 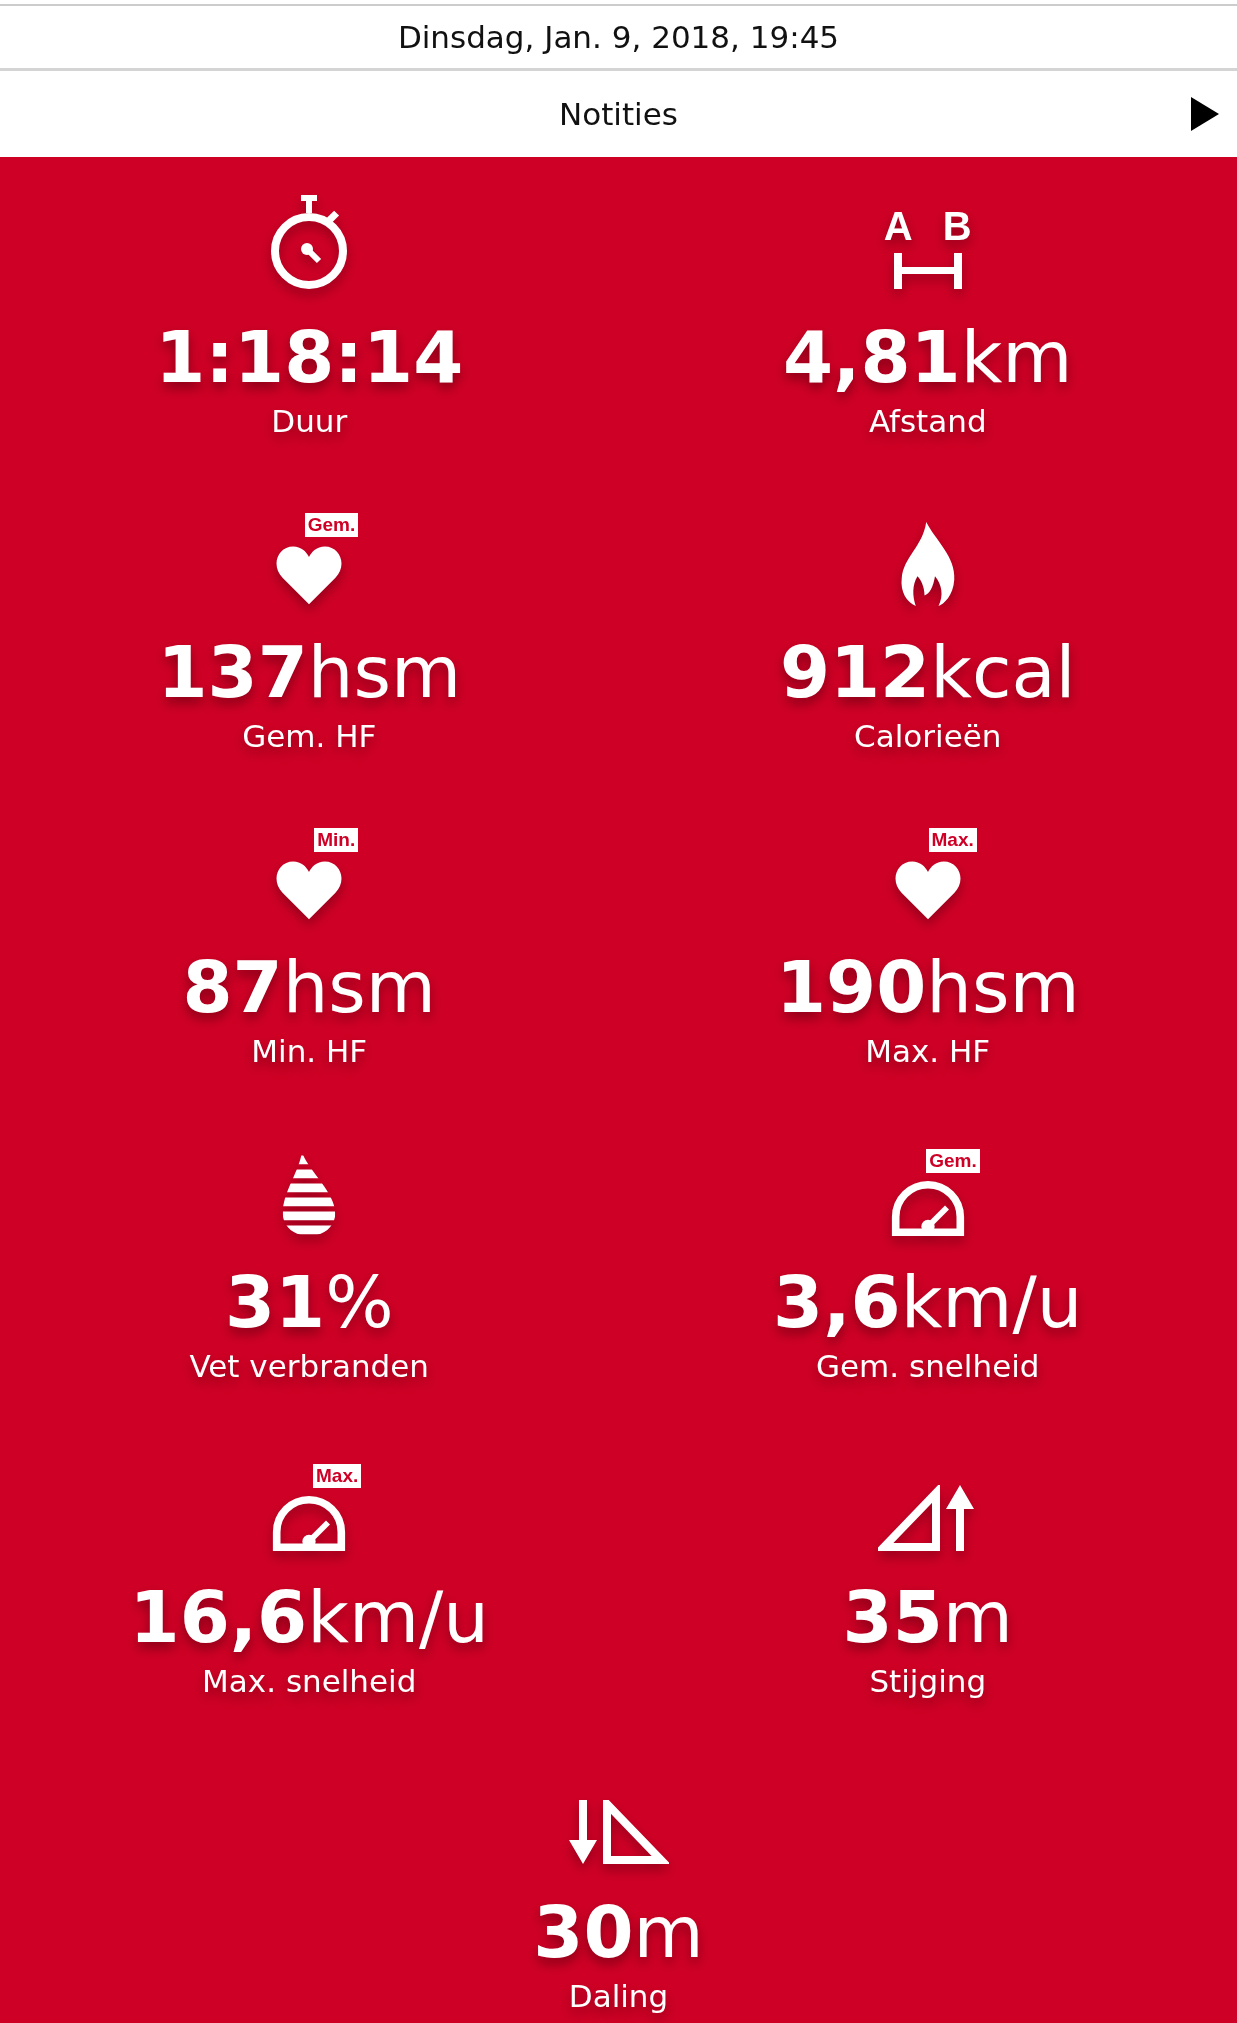 What do you see at coordinates (309, 736) in the screenshot?
I see `stat-label: Gem. HF` at bounding box center [309, 736].